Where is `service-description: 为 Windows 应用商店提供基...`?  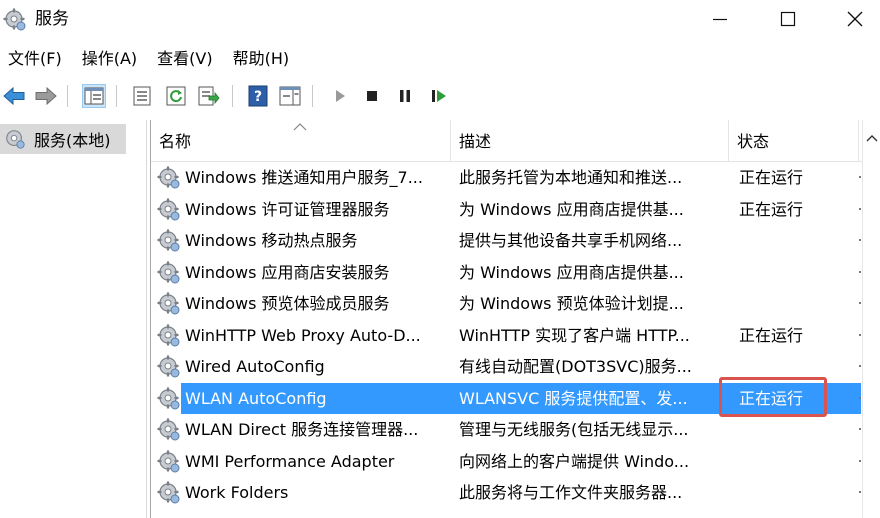 service-description: 为 Windows 应用商店提供基... is located at coordinates (571, 209).